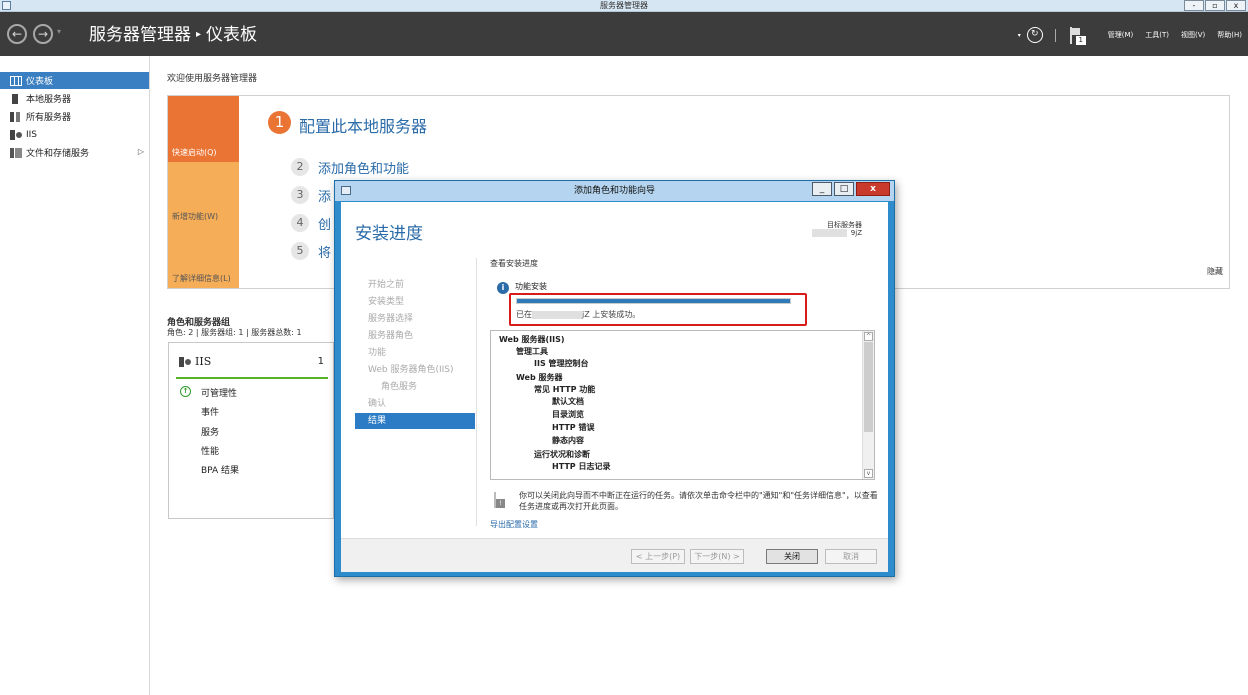 Image resolution: width=1248 pixels, height=695 pixels. What do you see at coordinates (363, 167) in the screenshot?
I see `step-add-roles: 添加角色和功能` at bounding box center [363, 167].